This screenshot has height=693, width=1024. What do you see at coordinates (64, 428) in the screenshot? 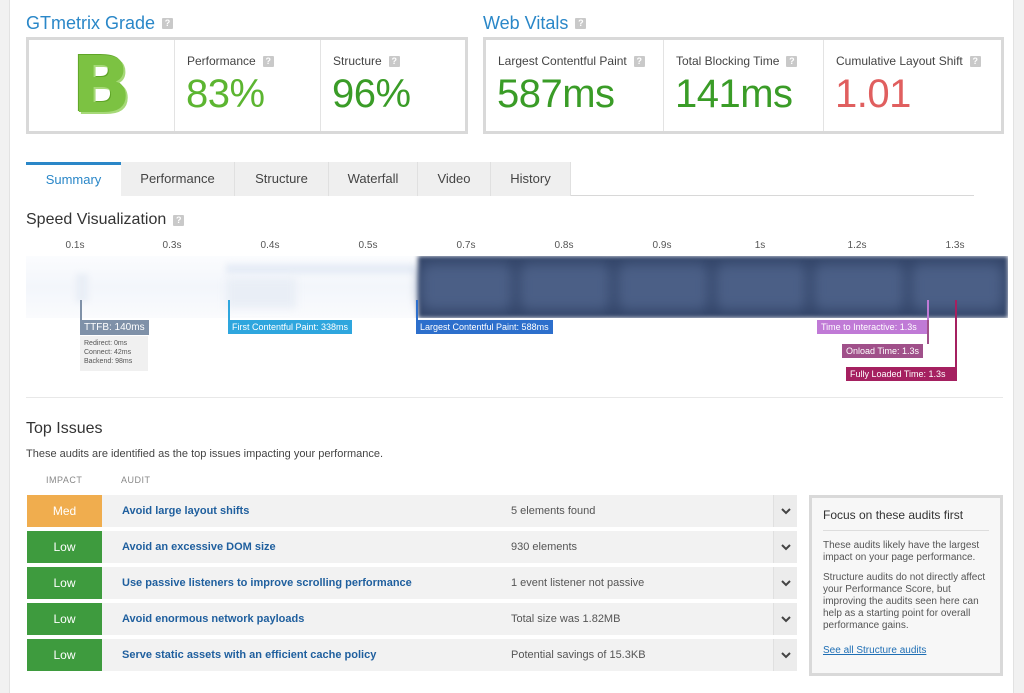
I see `issues-title: Top Issues` at bounding box center [64, 428].